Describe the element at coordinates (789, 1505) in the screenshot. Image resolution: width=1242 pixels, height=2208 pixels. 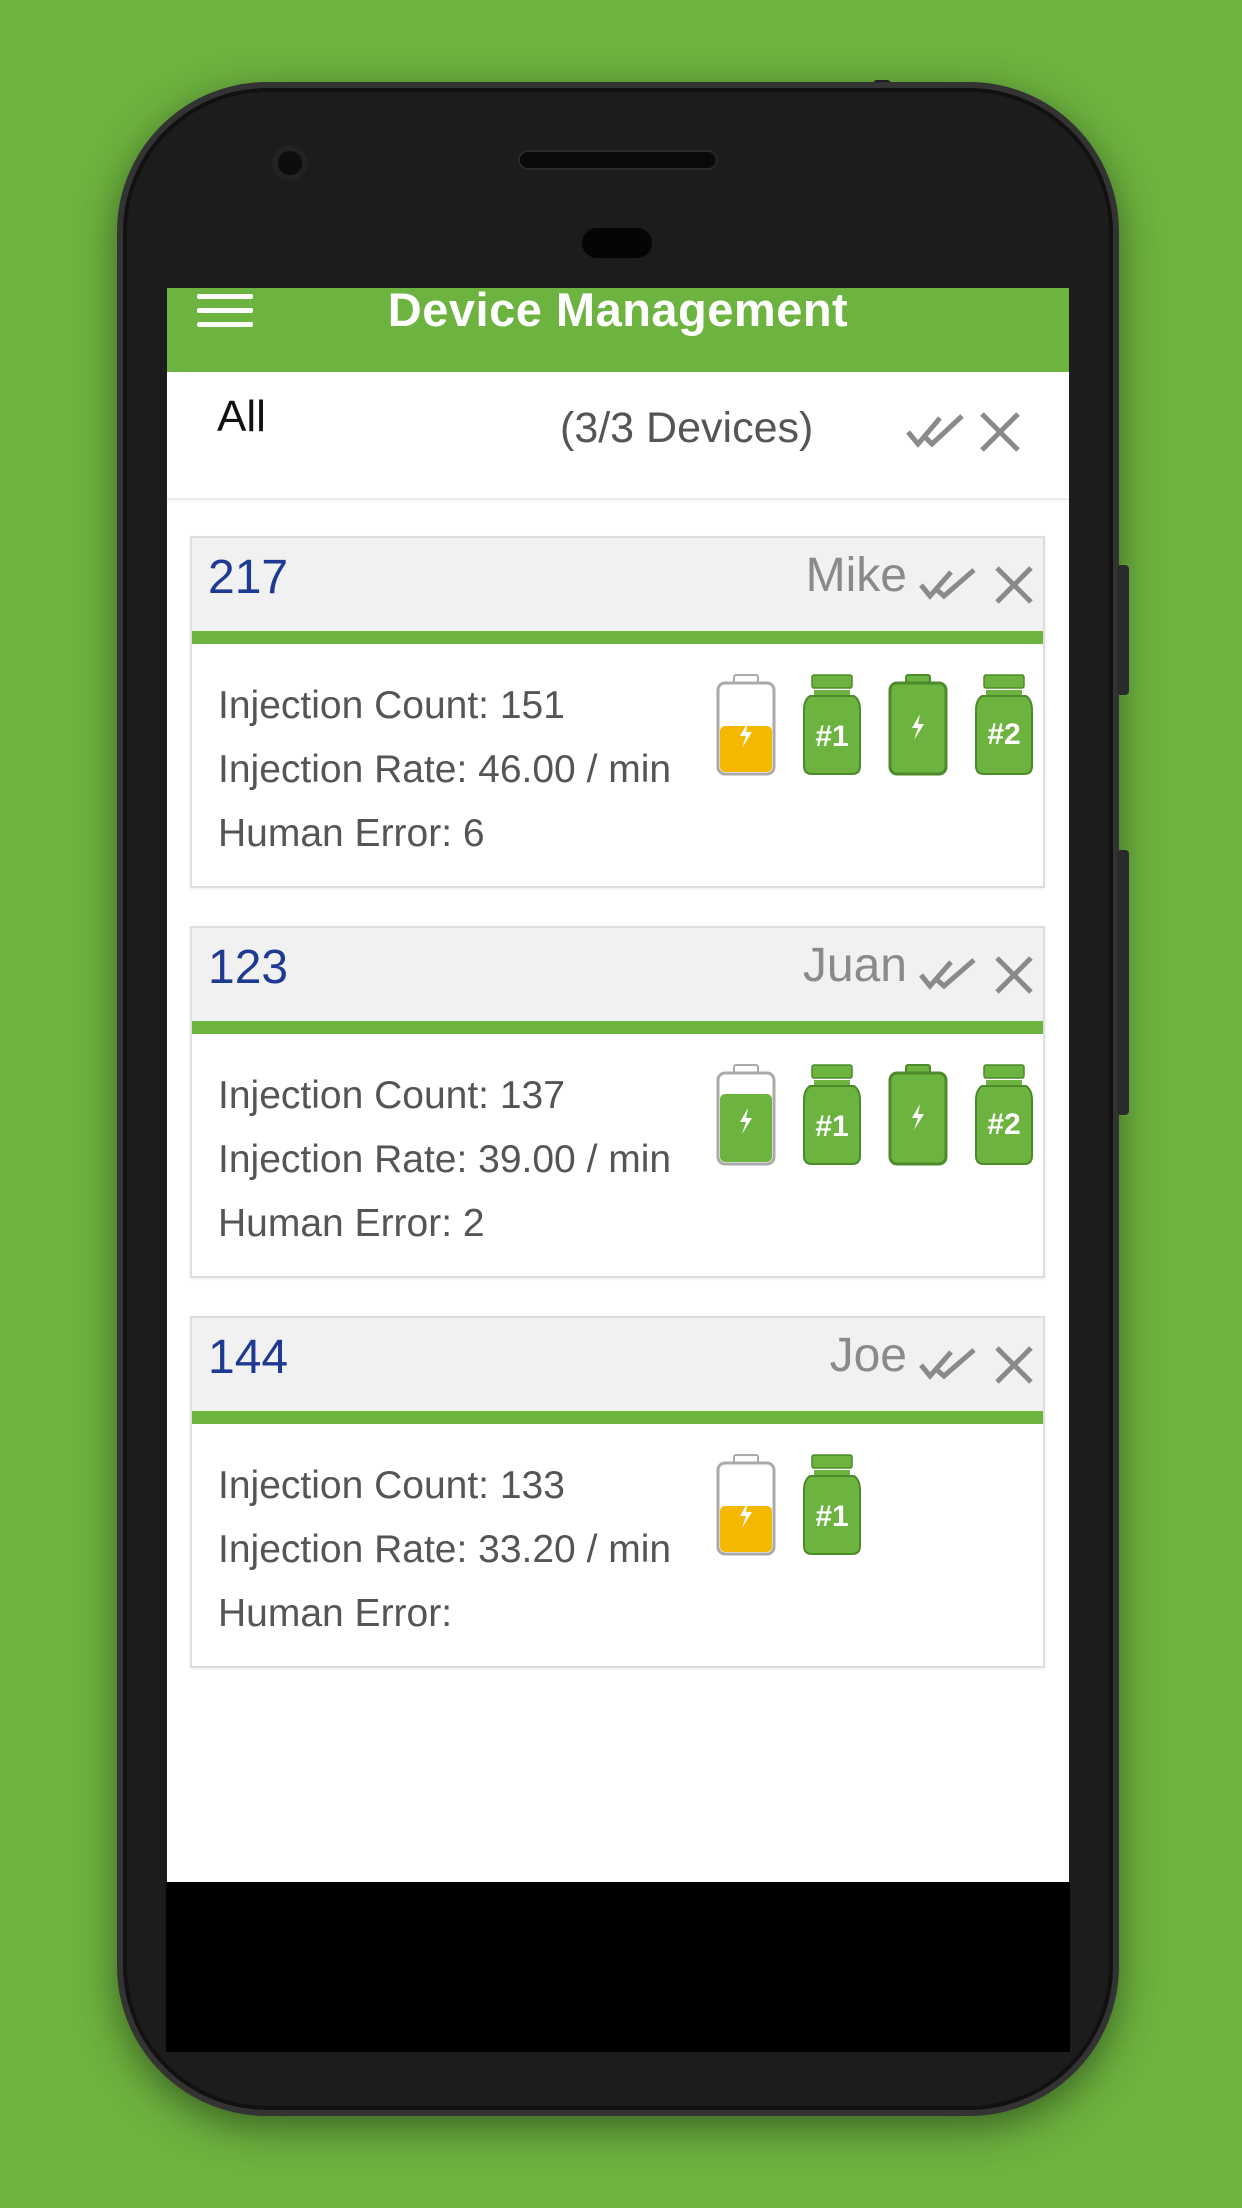
I see `device-status-icons: #1` at that location.